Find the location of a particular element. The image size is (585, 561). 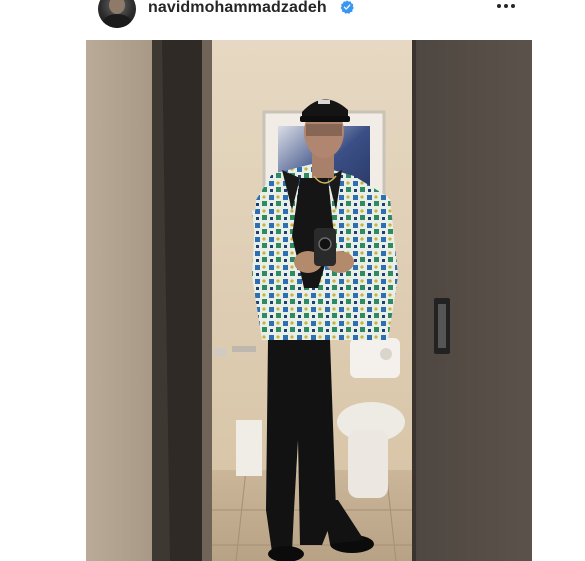

more-horizontal-icon is located at coordinates (506, 8).